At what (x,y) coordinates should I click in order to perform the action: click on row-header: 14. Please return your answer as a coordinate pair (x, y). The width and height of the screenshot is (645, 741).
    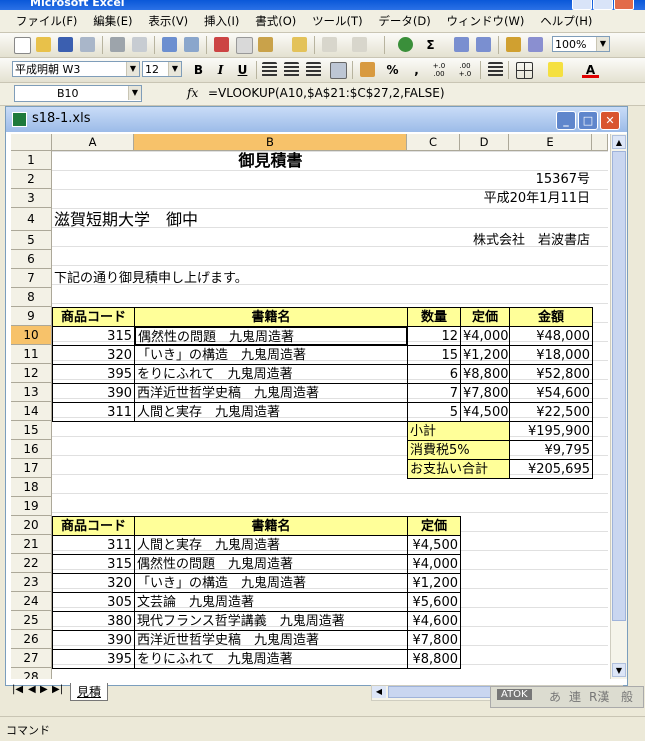
    Looking at the image, I should click on (31, 411).